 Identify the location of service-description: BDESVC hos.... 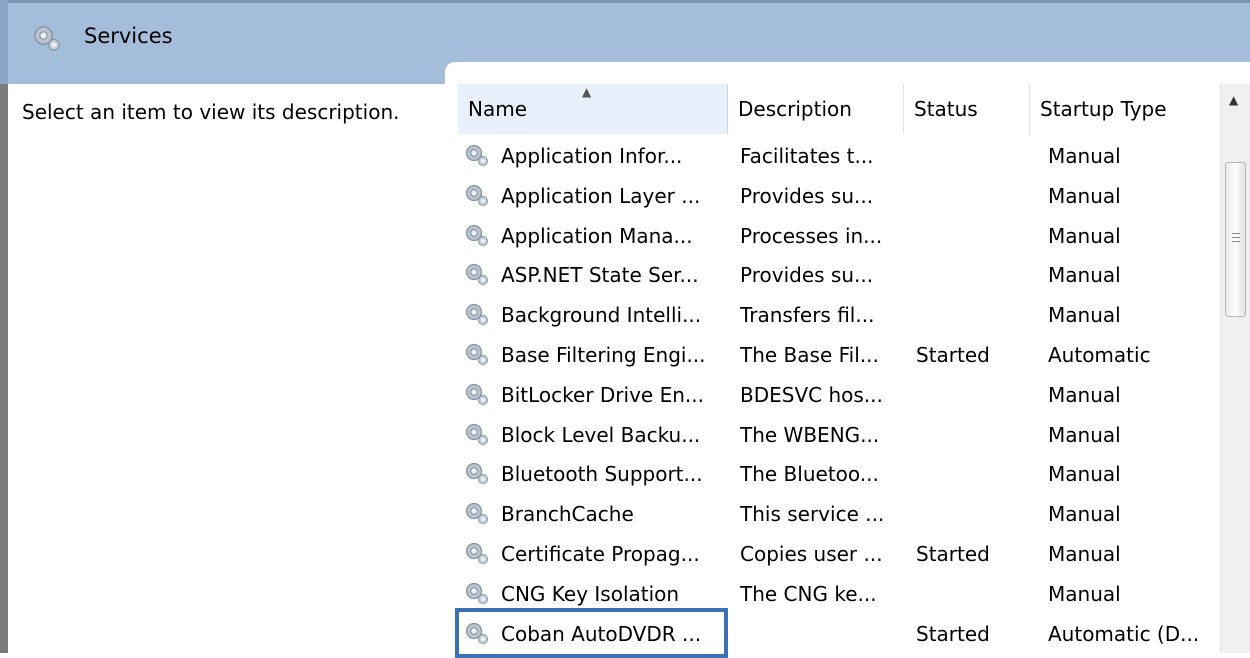
(811, 394).